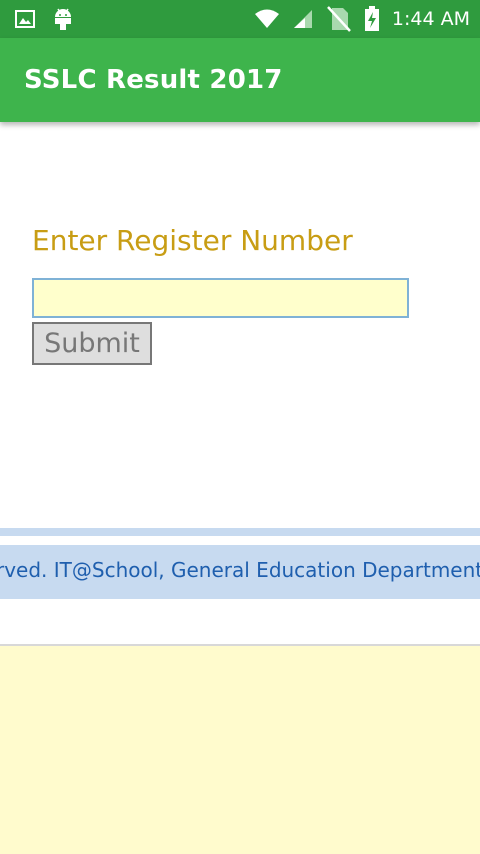 Image resolution: width=480 pixels, height=854 pixels. What do you see at coordinates (362, 19) in the screenshot?
I see `status-right-icons: 1:44 AM` at bounding box center [362, 19].